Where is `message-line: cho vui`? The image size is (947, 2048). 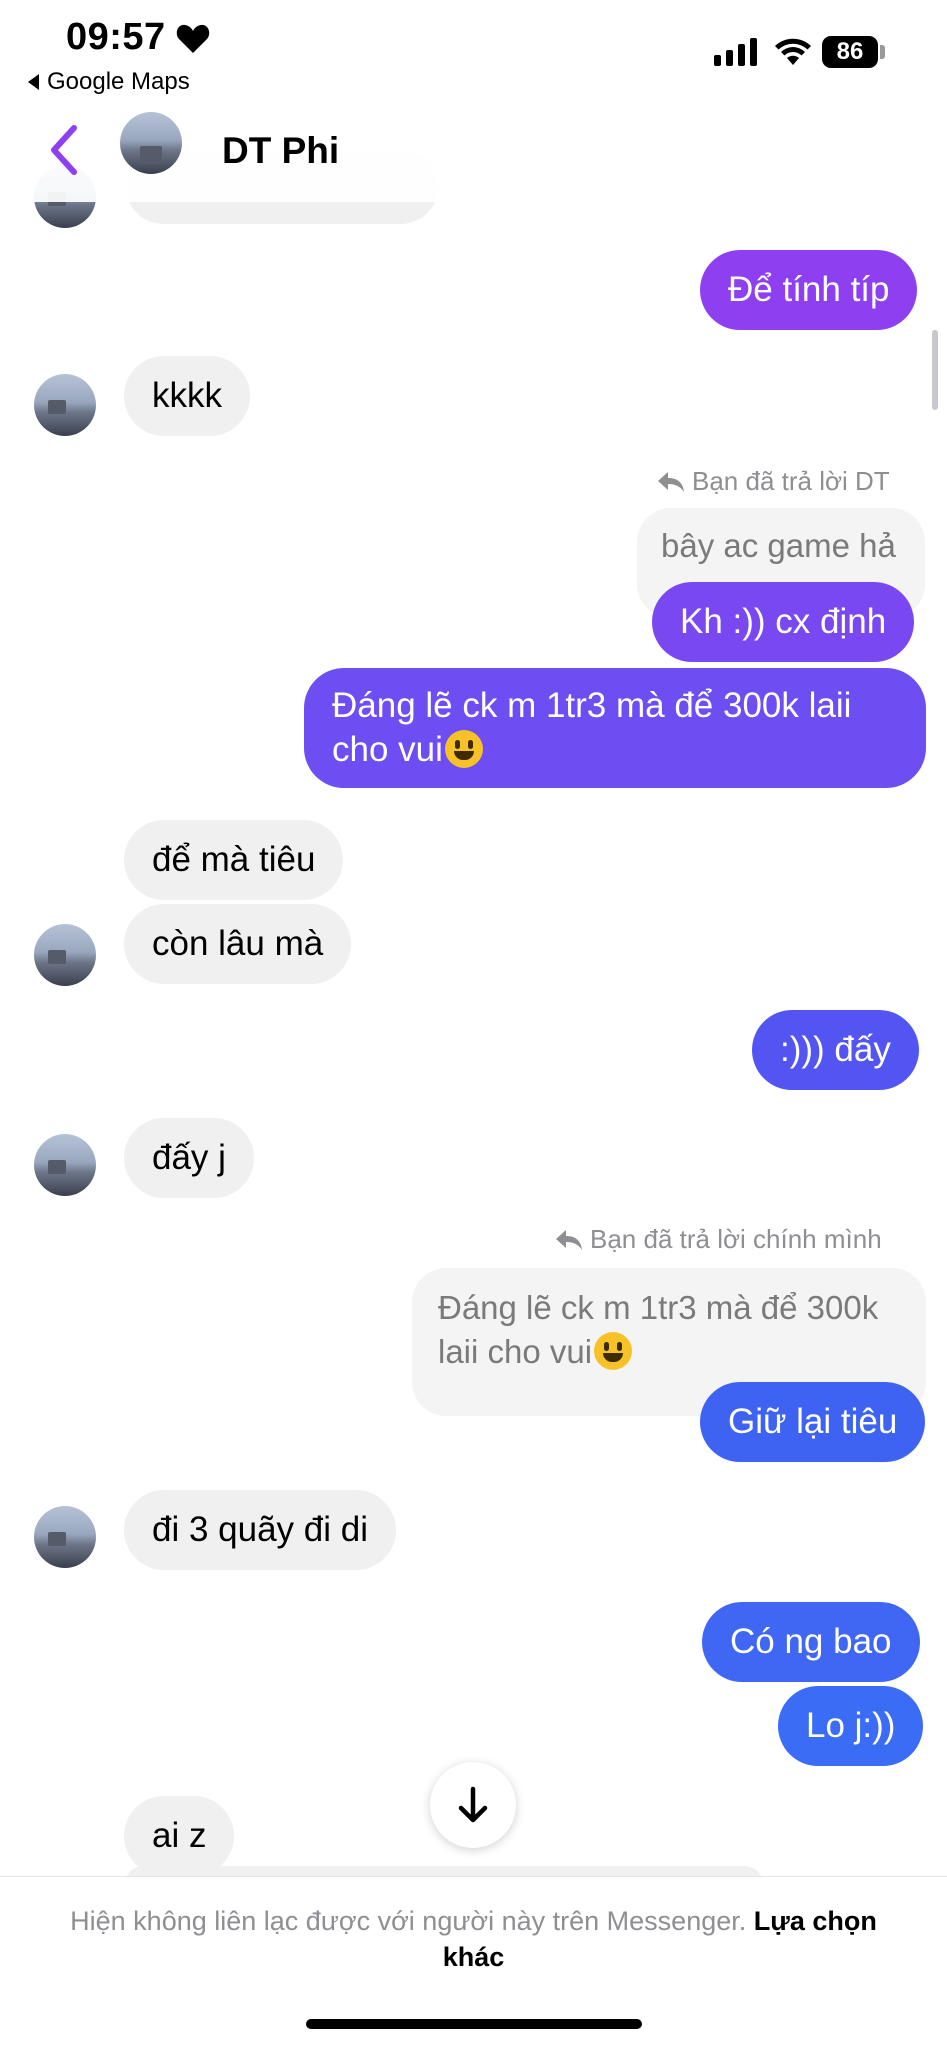
message-line: cho vui is located at coordinates (387, 749).